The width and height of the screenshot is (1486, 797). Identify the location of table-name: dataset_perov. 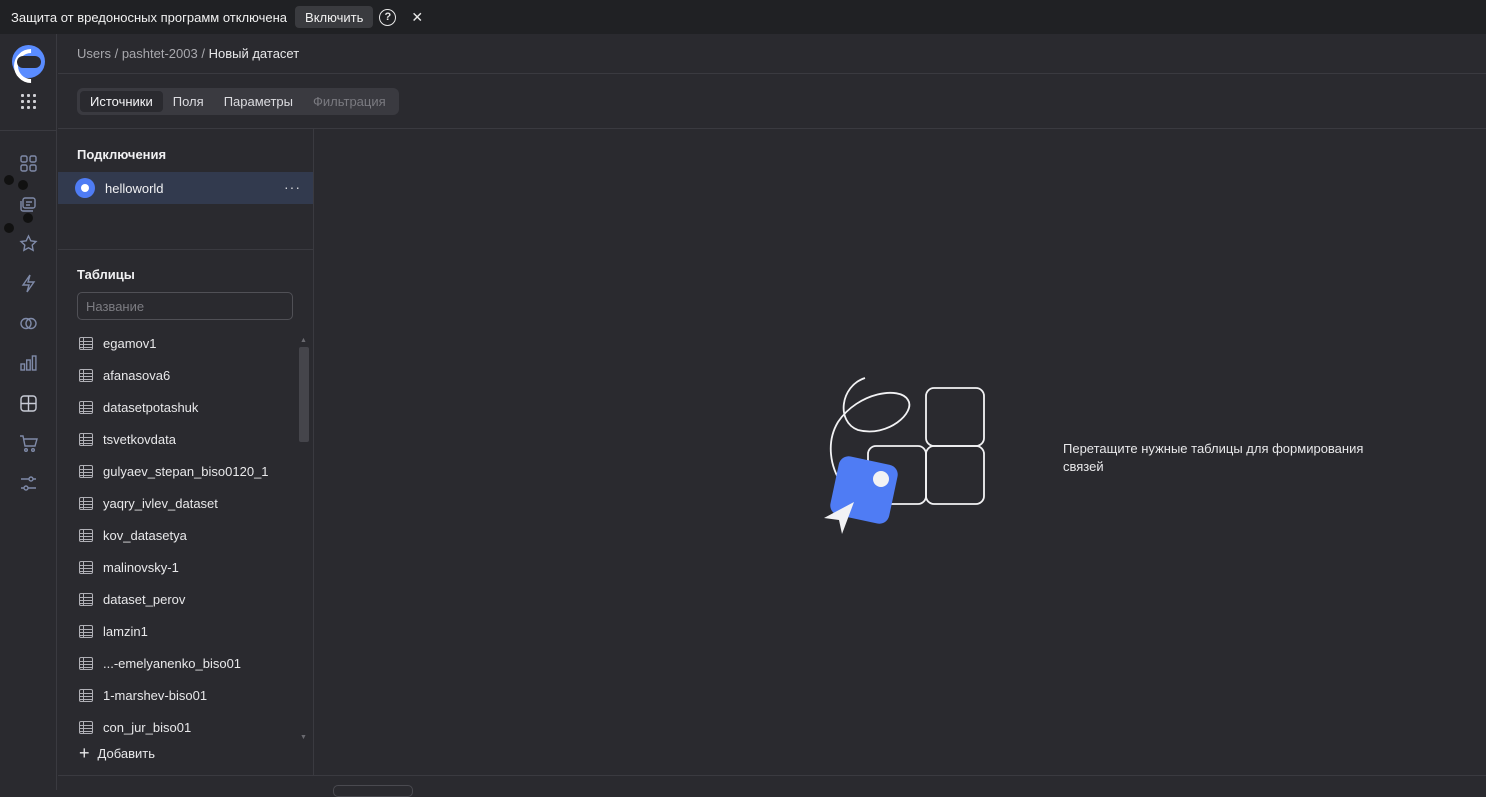
(144, 599).